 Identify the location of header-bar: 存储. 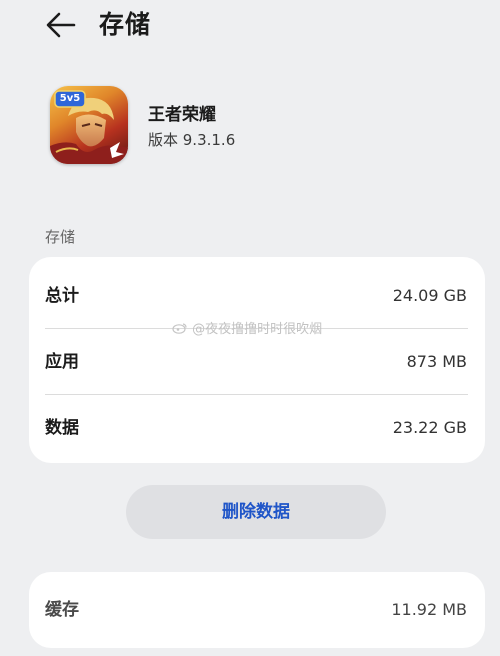
(250, 28).